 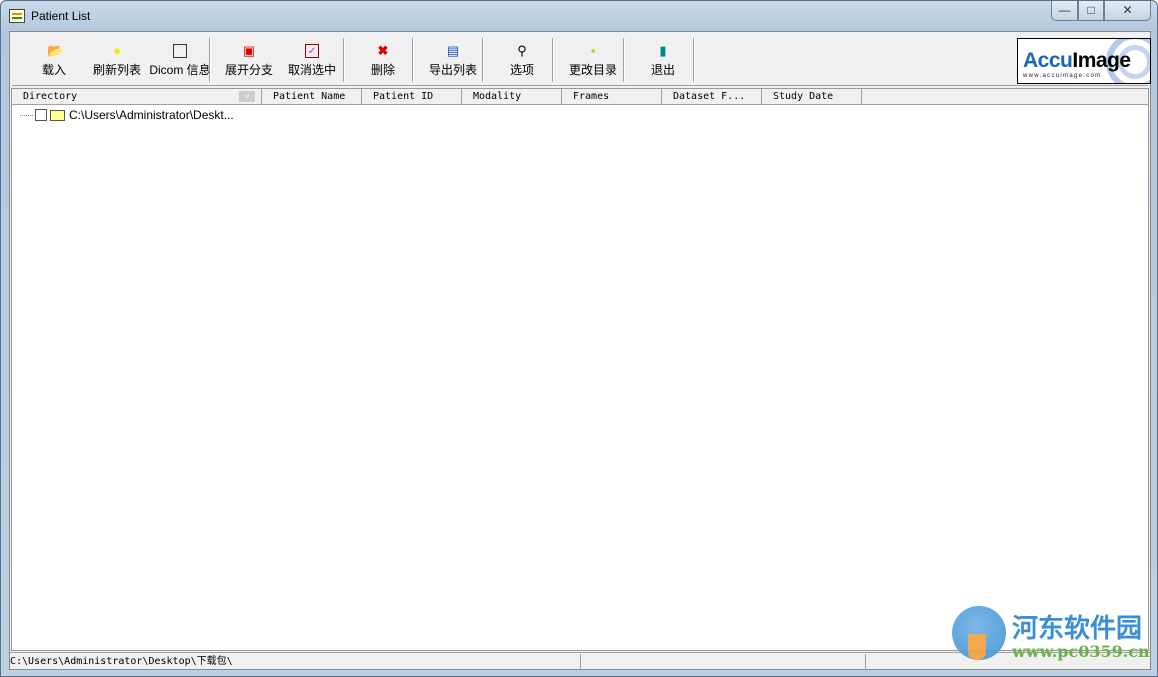 I want to click on button-label: 载入, so click(x=53, y=70).